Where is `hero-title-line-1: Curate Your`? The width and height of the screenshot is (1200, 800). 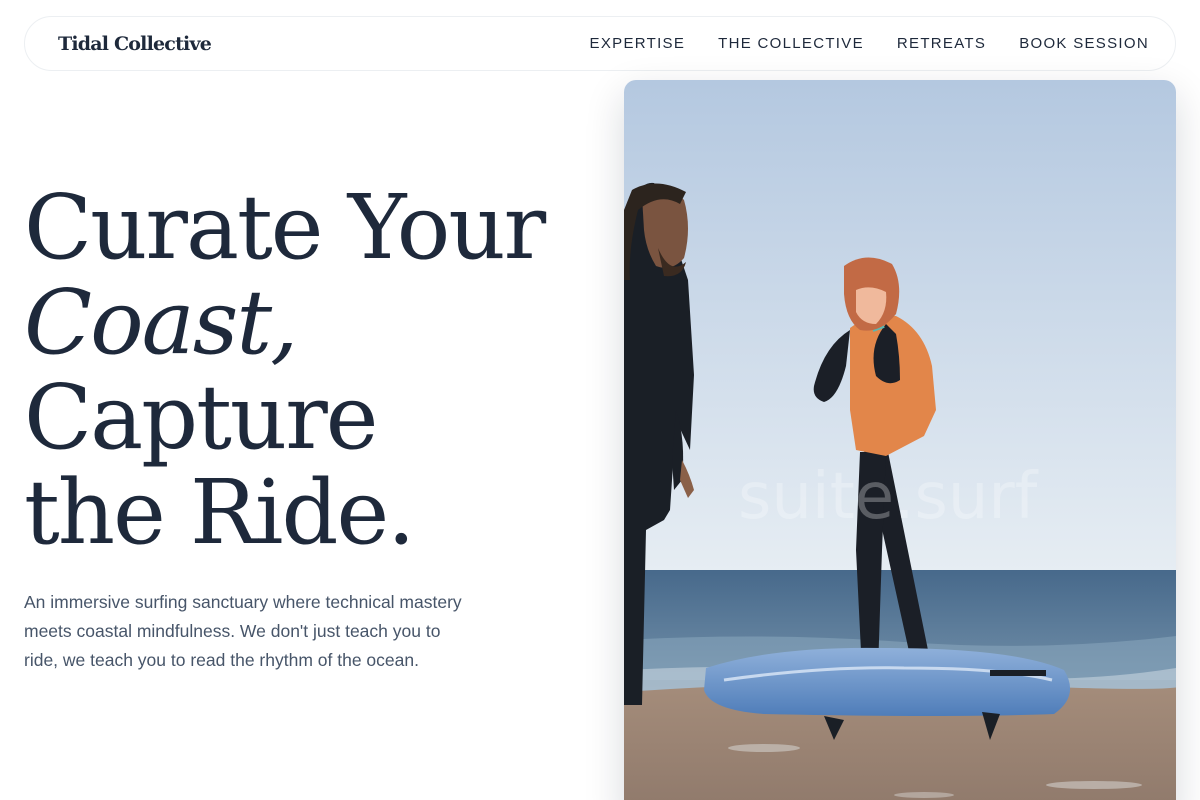
hero-title-line-1: Curate Your is located at coordinates (285, 227).